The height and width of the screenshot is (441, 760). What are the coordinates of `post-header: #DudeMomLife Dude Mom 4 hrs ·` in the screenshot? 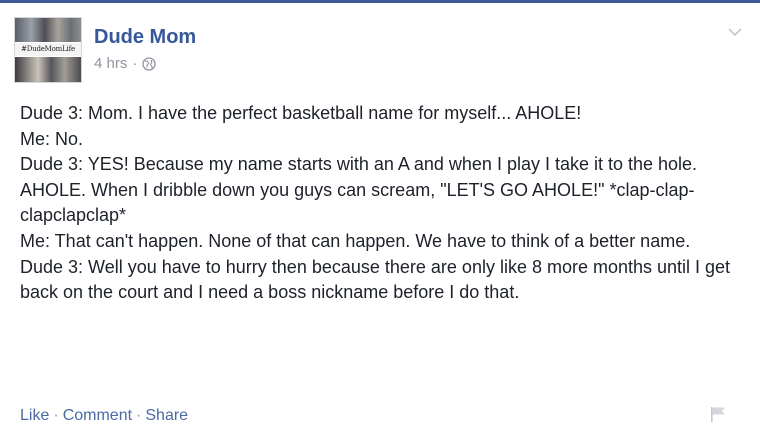 It's located at (105, 50).